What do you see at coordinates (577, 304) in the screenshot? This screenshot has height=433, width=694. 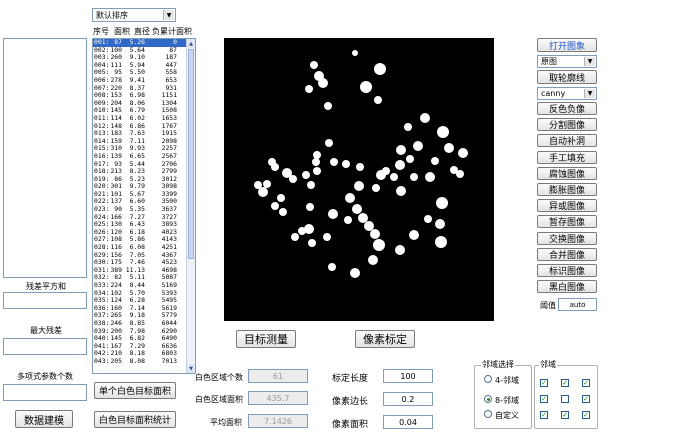 I see `threshold-field: auto` at bounding box center [577, 304].